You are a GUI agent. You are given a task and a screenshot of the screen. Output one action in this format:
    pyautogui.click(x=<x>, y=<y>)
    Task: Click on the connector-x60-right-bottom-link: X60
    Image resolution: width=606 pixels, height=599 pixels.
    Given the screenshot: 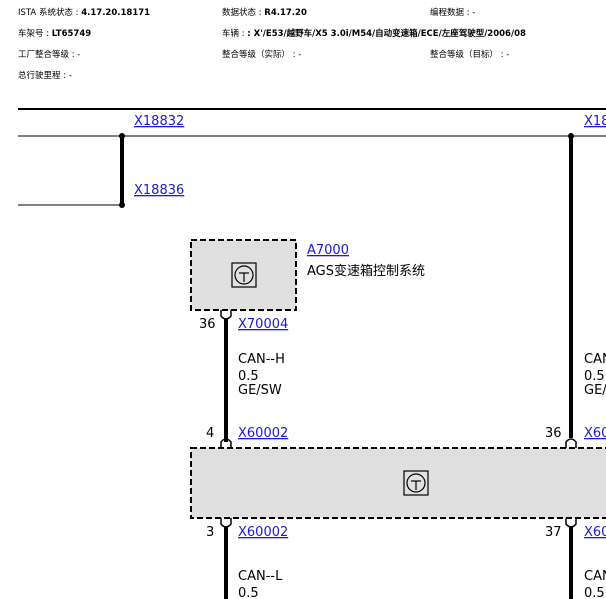 What is the action you would take?
    pyautogui.click(x=595, y=532)
    